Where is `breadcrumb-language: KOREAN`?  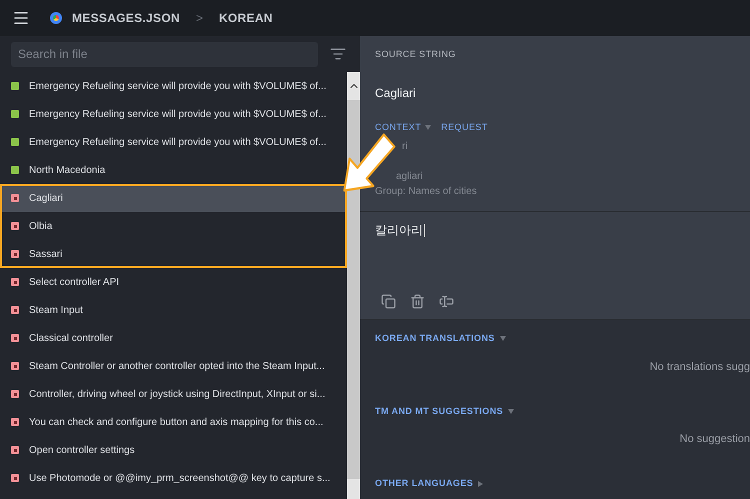 breadcrumb-language: KOREAN is located at coordinates (245, 18).